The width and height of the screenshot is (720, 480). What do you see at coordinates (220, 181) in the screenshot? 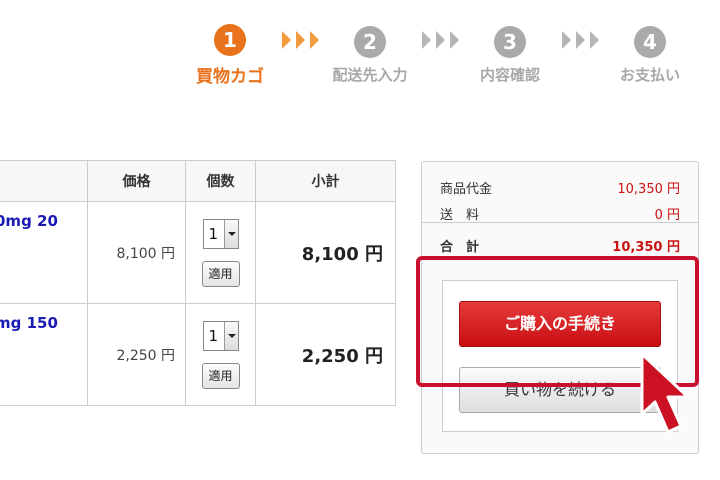
I see `header-quantity: 個数` at bounding box center [220, 181].